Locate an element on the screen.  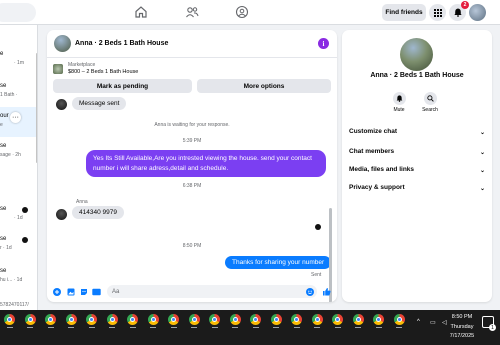
chevron-up-icon: ^ is located at coordinates (420, 322).